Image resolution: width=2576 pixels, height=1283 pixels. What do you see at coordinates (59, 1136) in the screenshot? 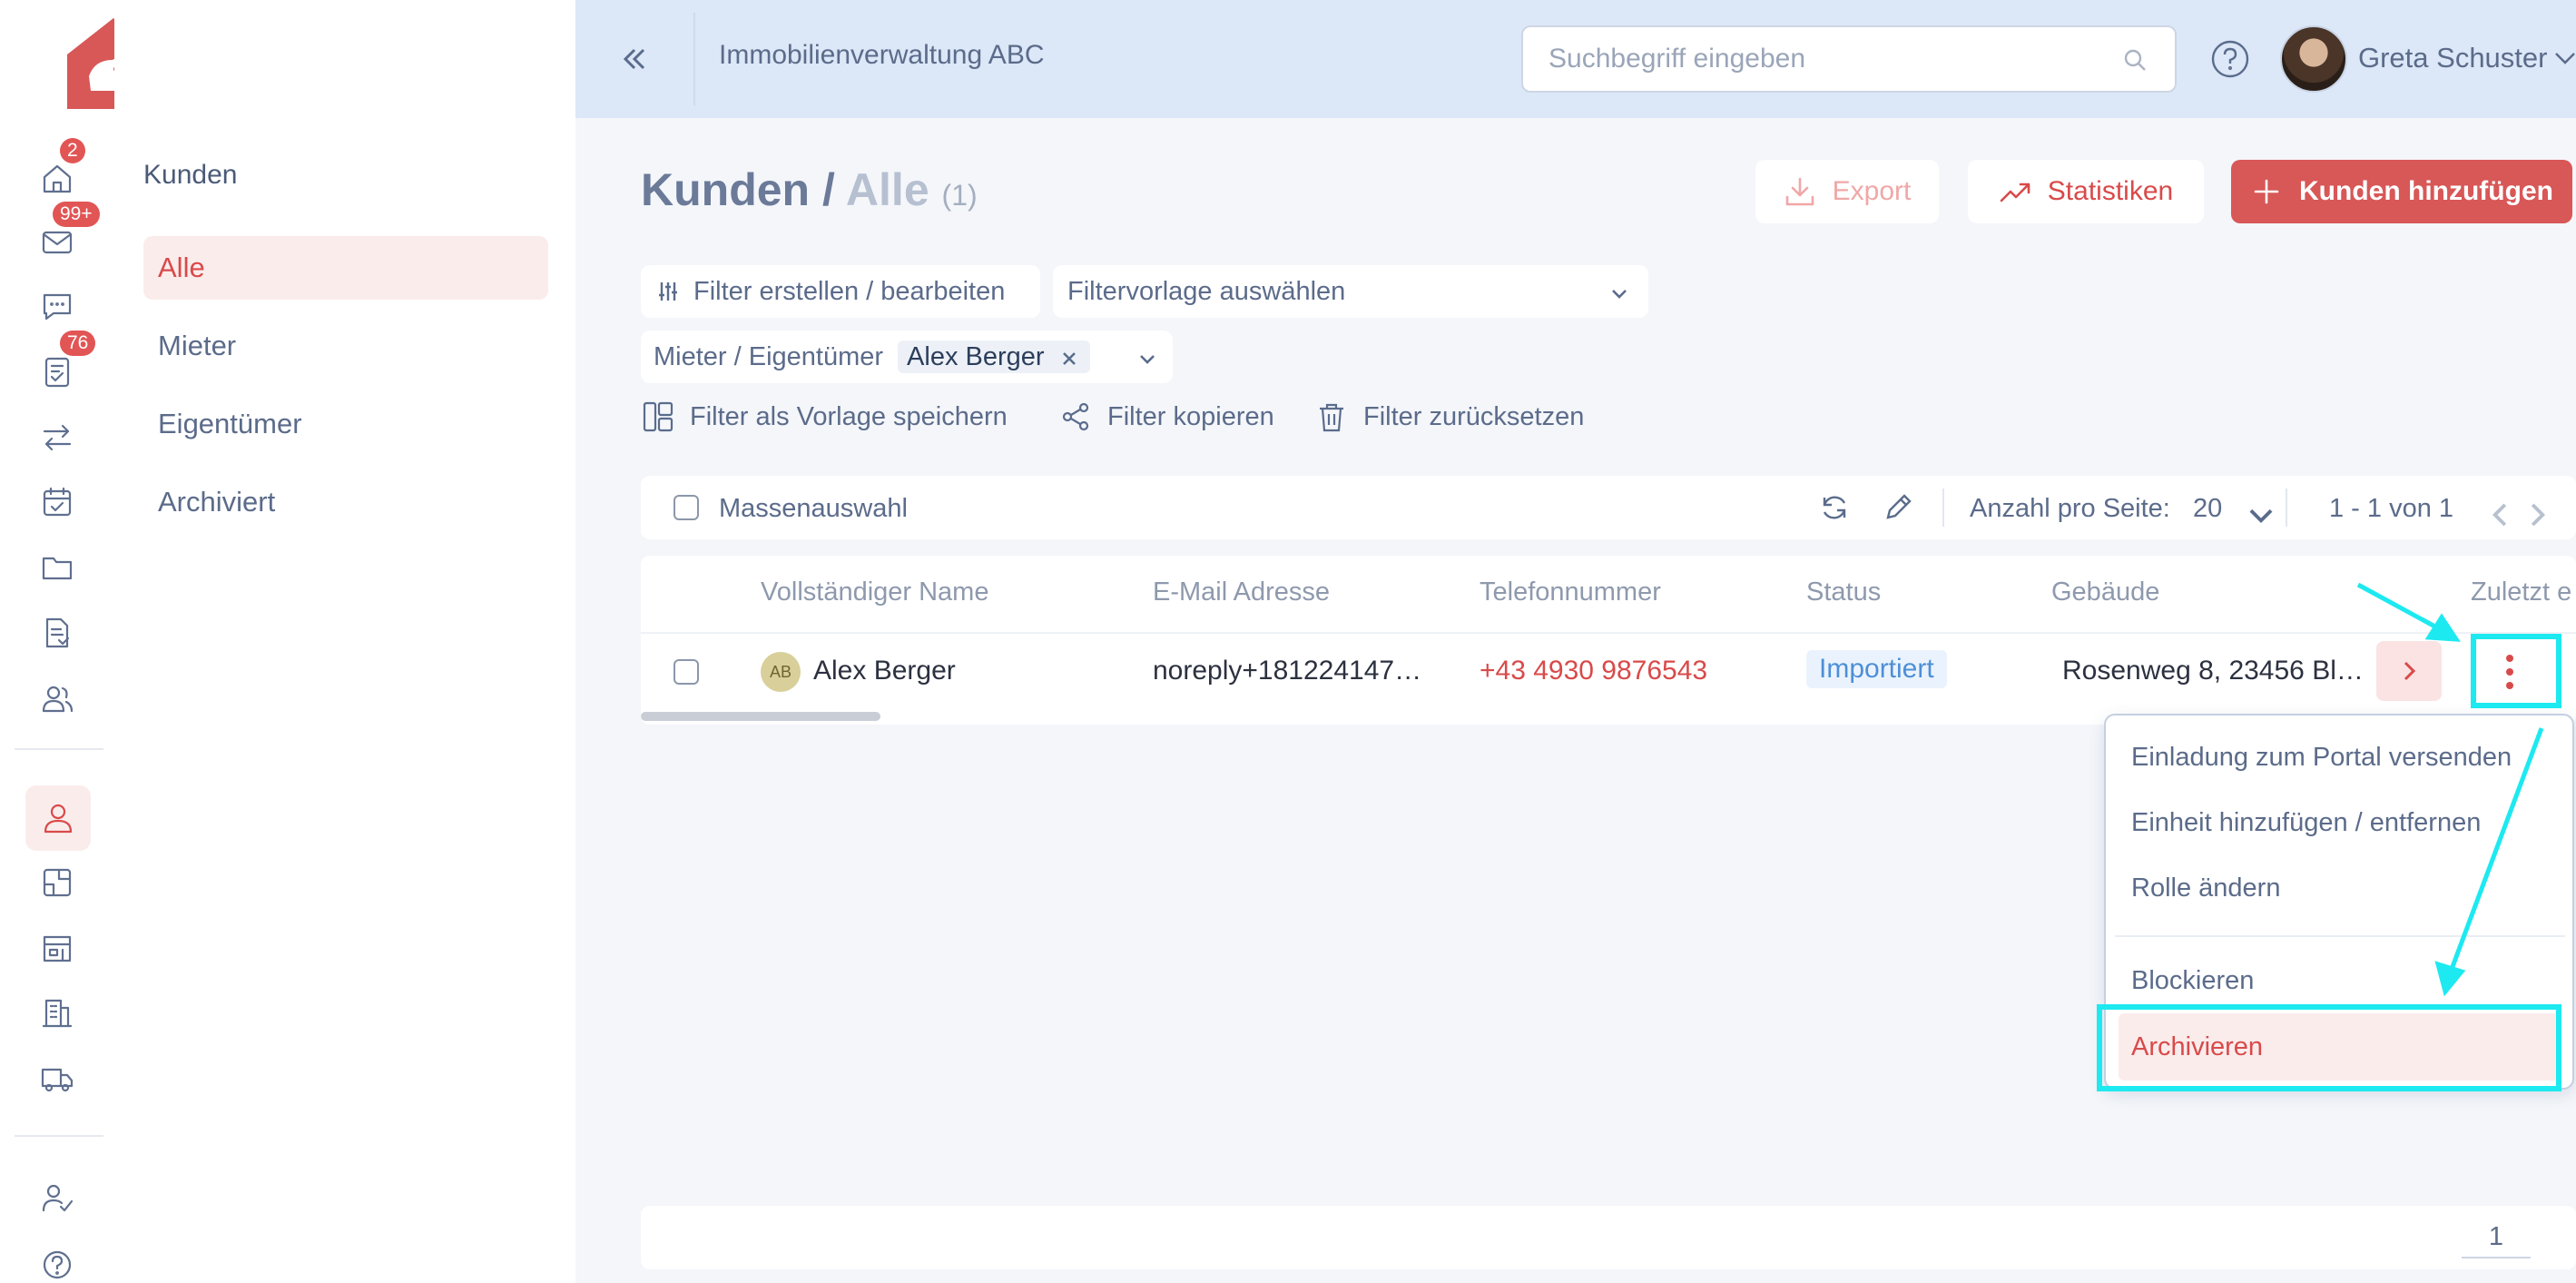
I see `rail-divider-bottom` at bounding box center [59, 1136].